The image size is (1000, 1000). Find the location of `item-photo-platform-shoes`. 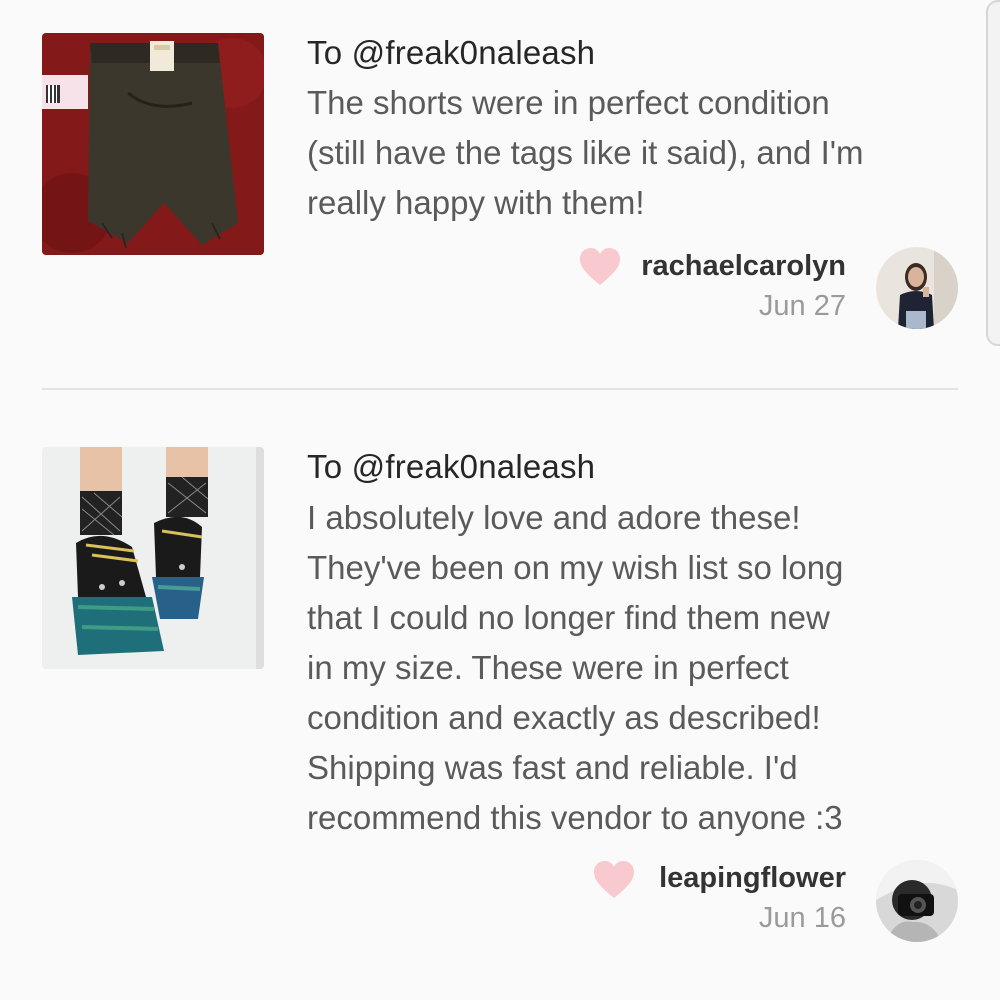

item-photo-platform-shoes is located at coordinates (153, 558).